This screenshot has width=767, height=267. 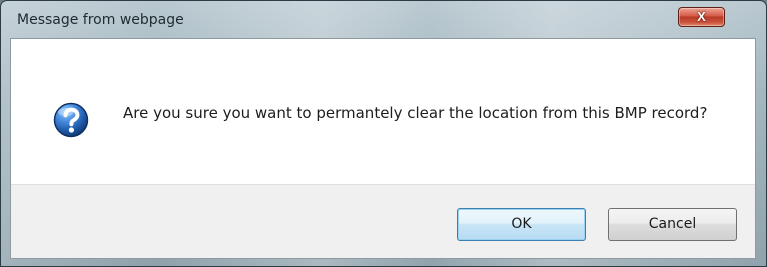 I want to click on question-icon, so click(x=71, y=120).